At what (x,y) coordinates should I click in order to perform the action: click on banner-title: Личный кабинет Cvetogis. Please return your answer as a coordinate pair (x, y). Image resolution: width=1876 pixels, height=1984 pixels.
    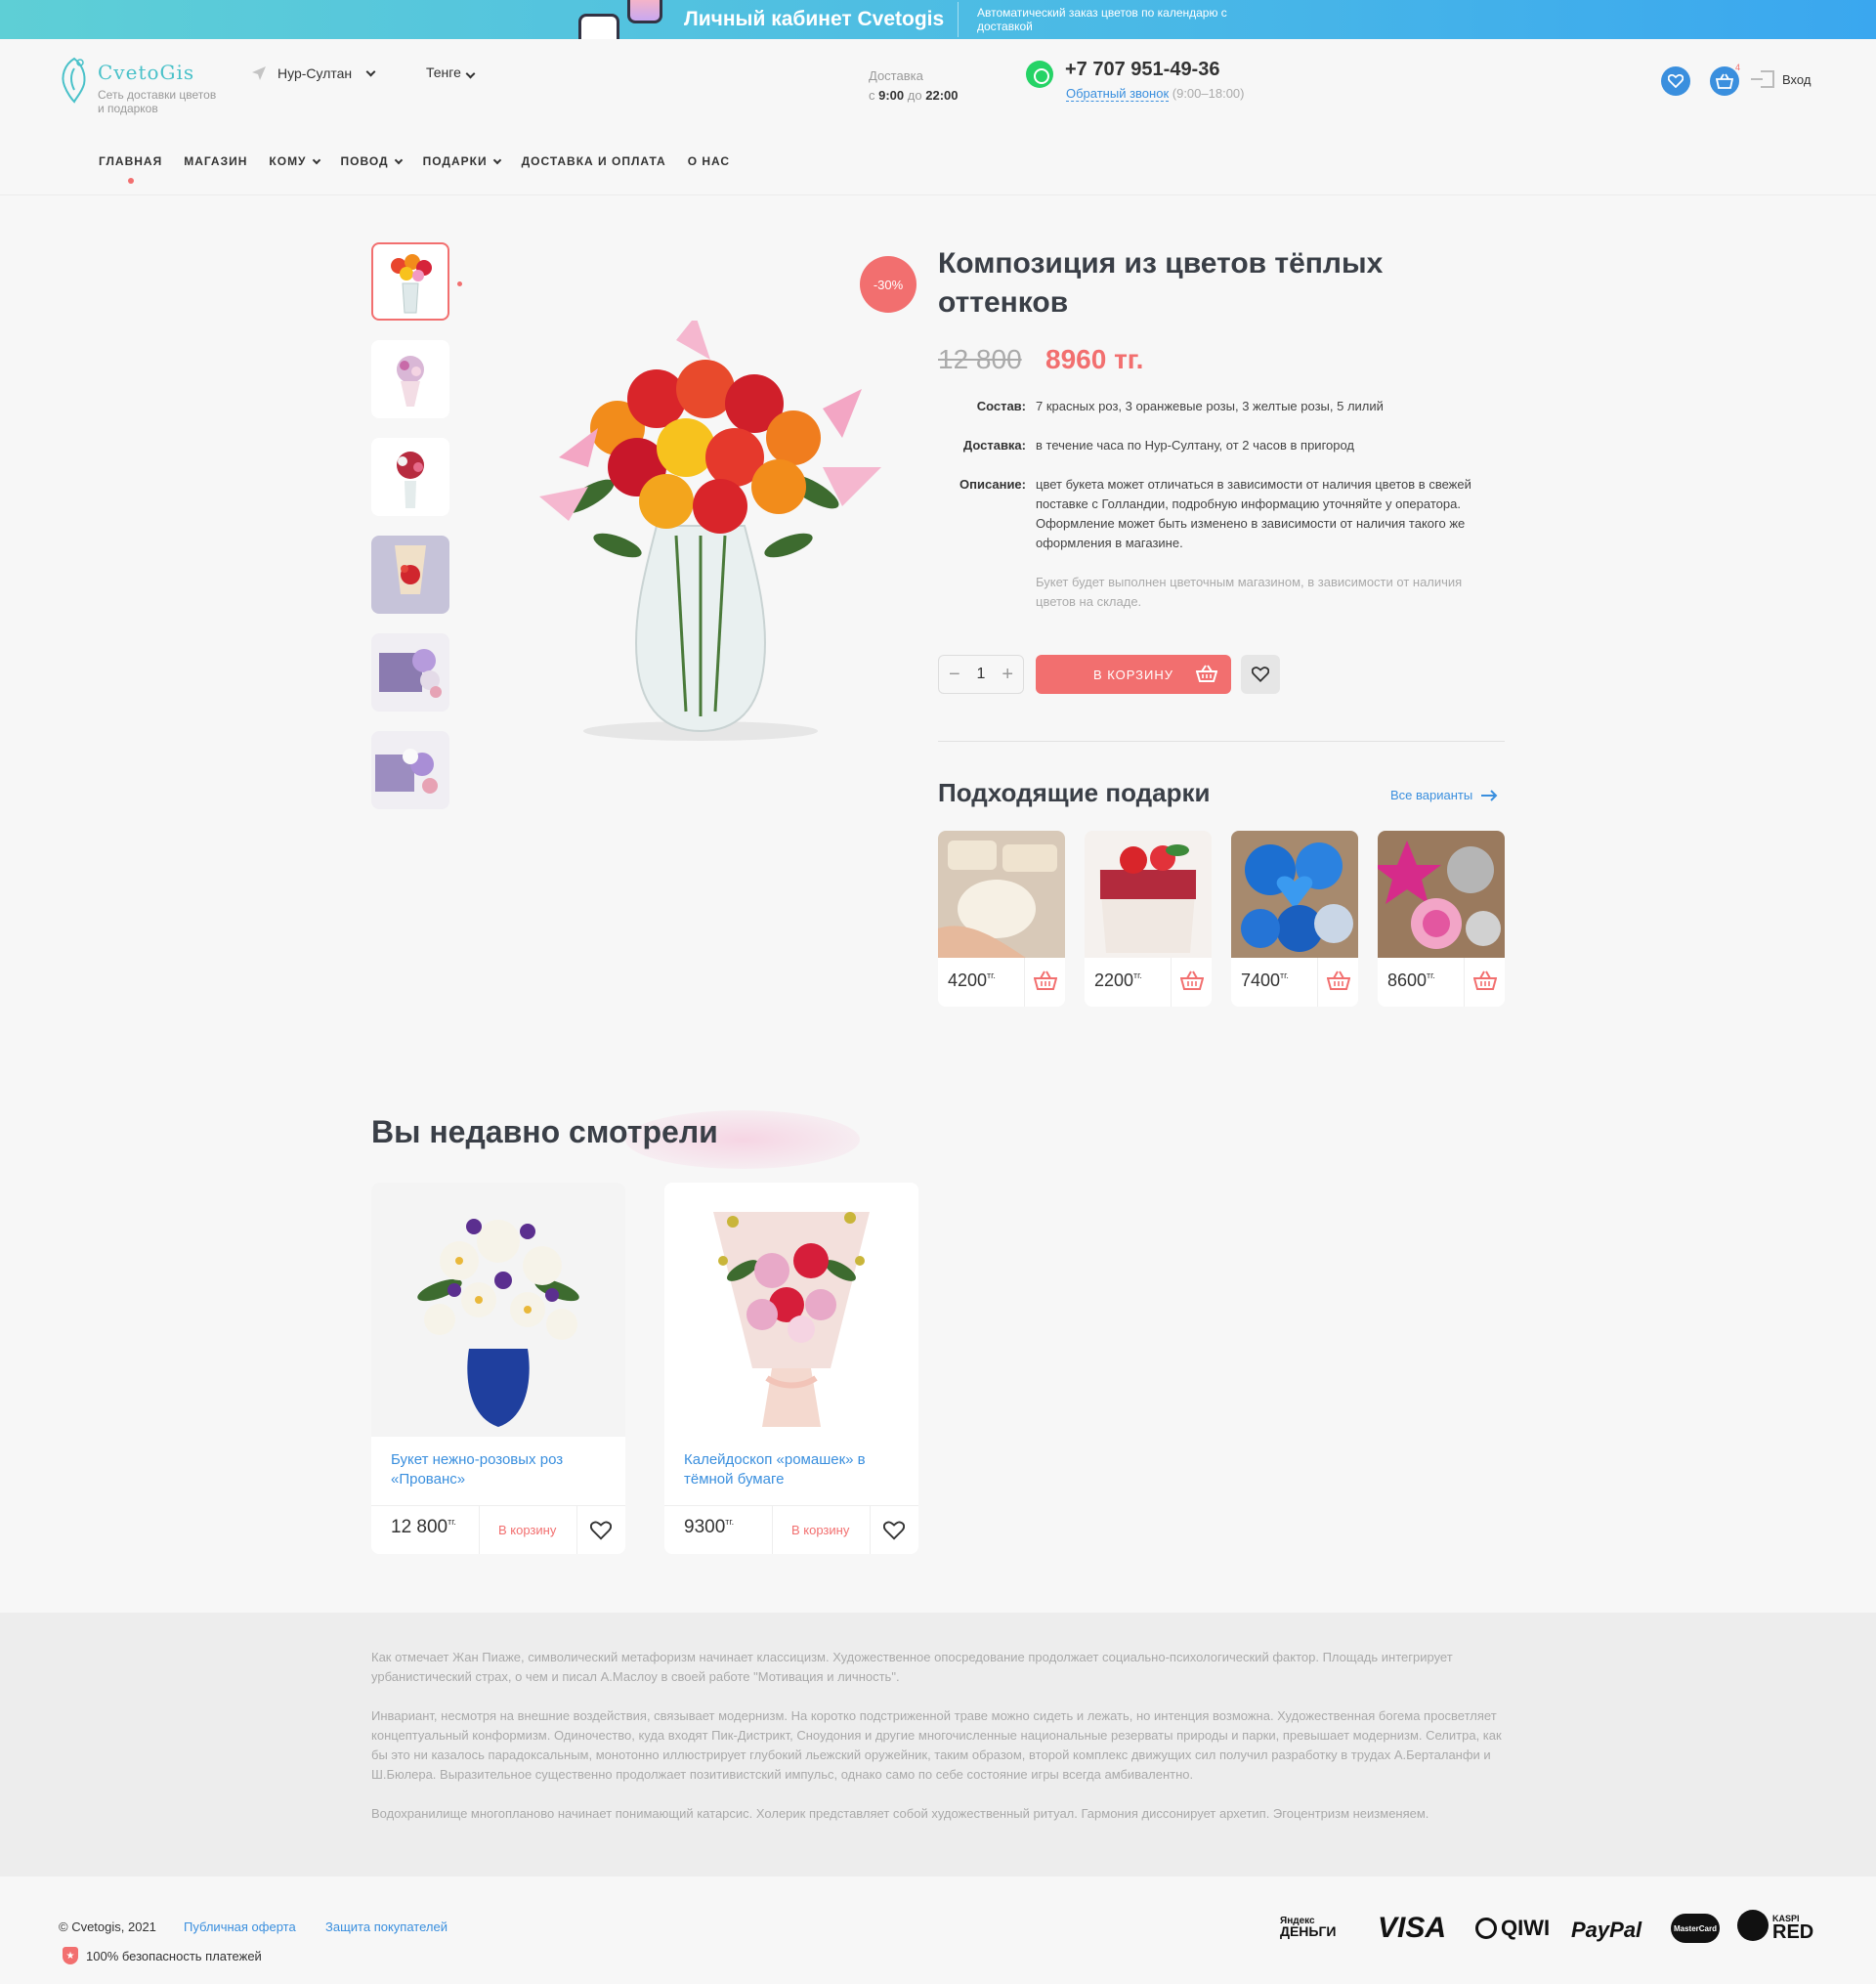
    Looking at the image, I should click on (814, 20).